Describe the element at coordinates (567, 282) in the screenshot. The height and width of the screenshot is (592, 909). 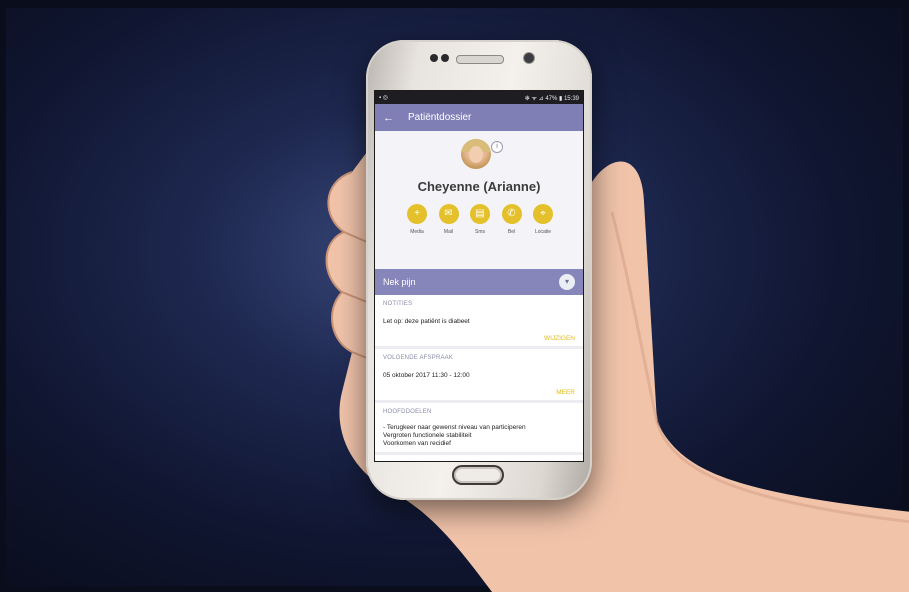
I see `chevron-down-icon: ▾` at that location.